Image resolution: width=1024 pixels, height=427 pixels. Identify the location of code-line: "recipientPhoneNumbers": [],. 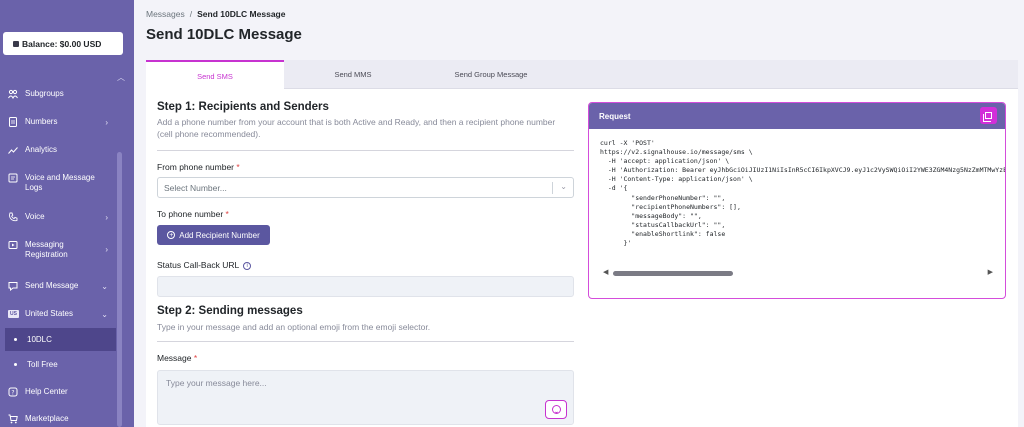
(670, 206).